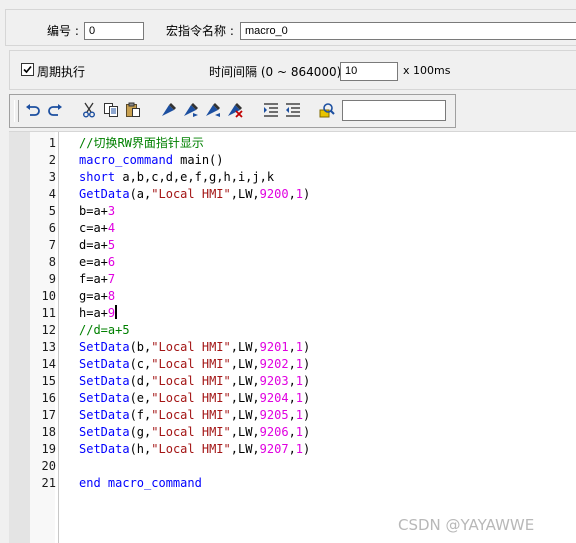 The image size is (576, 543). What do you see at coordinates (292, 330) in the screenshot?
I see `code-line: 12 //d=a+5` at bounding box center [292, 330].